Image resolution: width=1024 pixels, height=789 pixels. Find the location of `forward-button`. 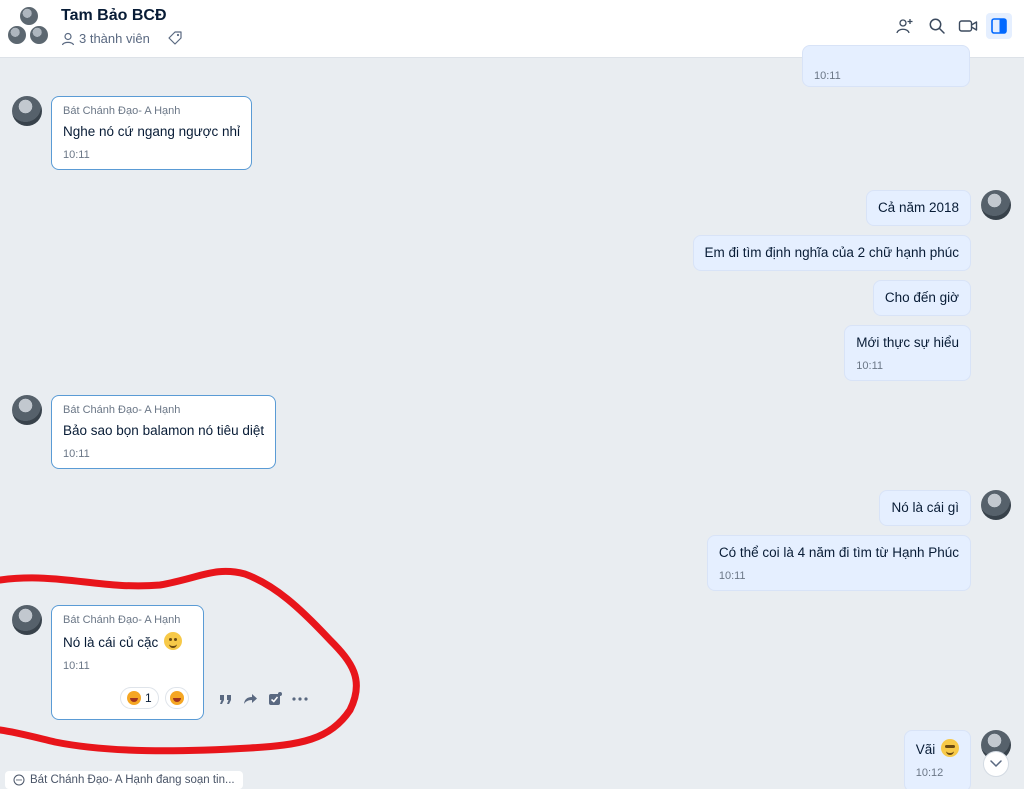

forward-button is located at coordinates (250, 699).